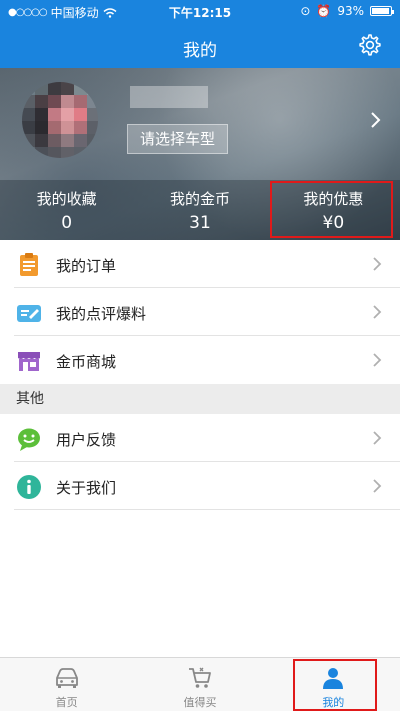  What do you see at coordinates (350, 11) in the screenshot?
I see `battery-percent: 93%` at bounding box center [350, 11].